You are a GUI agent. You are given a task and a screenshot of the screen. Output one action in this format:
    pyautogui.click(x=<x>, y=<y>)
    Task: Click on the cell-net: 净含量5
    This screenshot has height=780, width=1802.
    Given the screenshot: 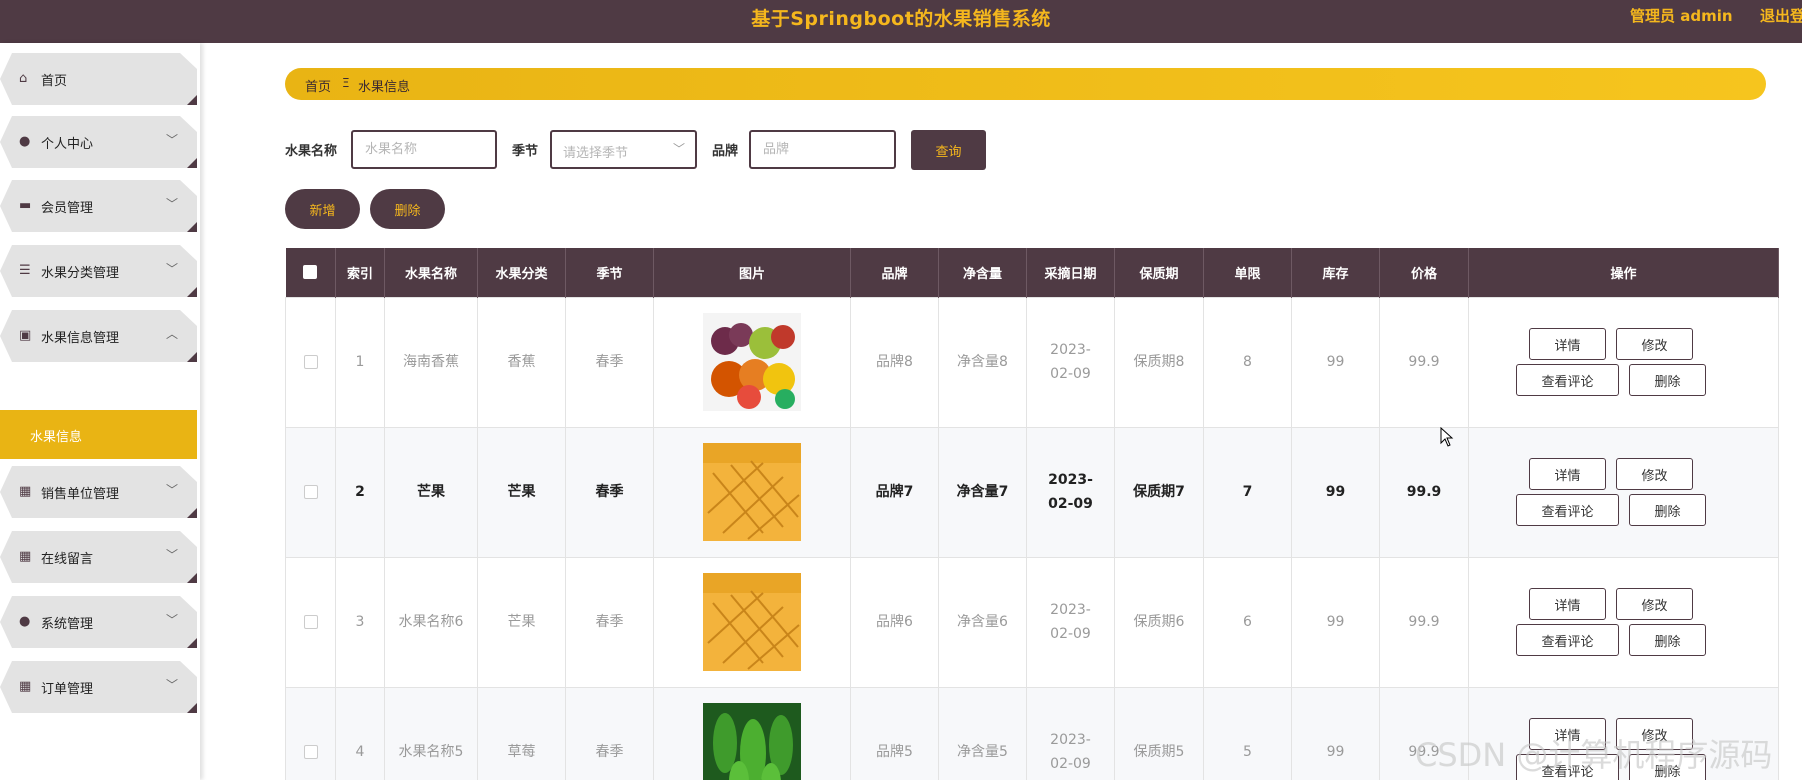 What is the action you would take?
    pyautogui.click(x=982, y=733)
    